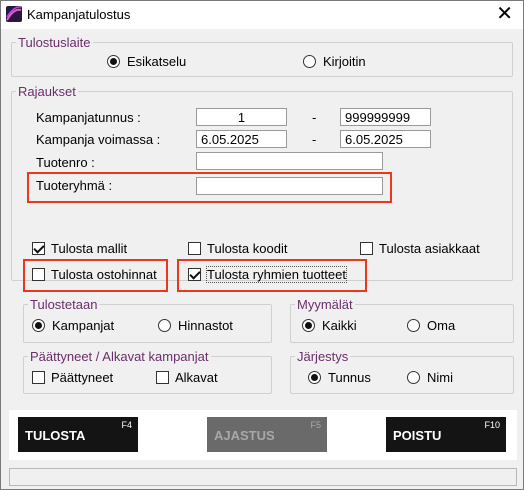 Image resolution: width=524 pixels, height=490 pixels. I want to click on valid-to-input, so click(385, 139).